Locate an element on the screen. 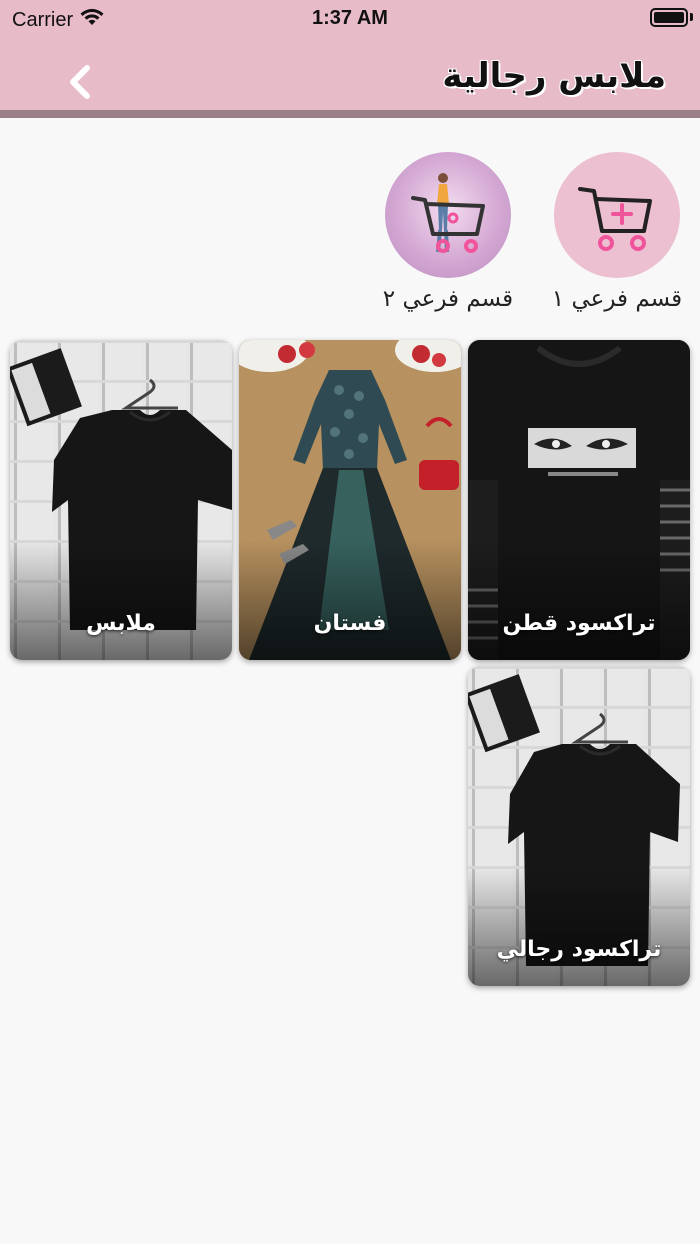 Image resolution: width=700 pixels, height=1244 pixels. cart-plus-icon is located at coordinates (615, 219).